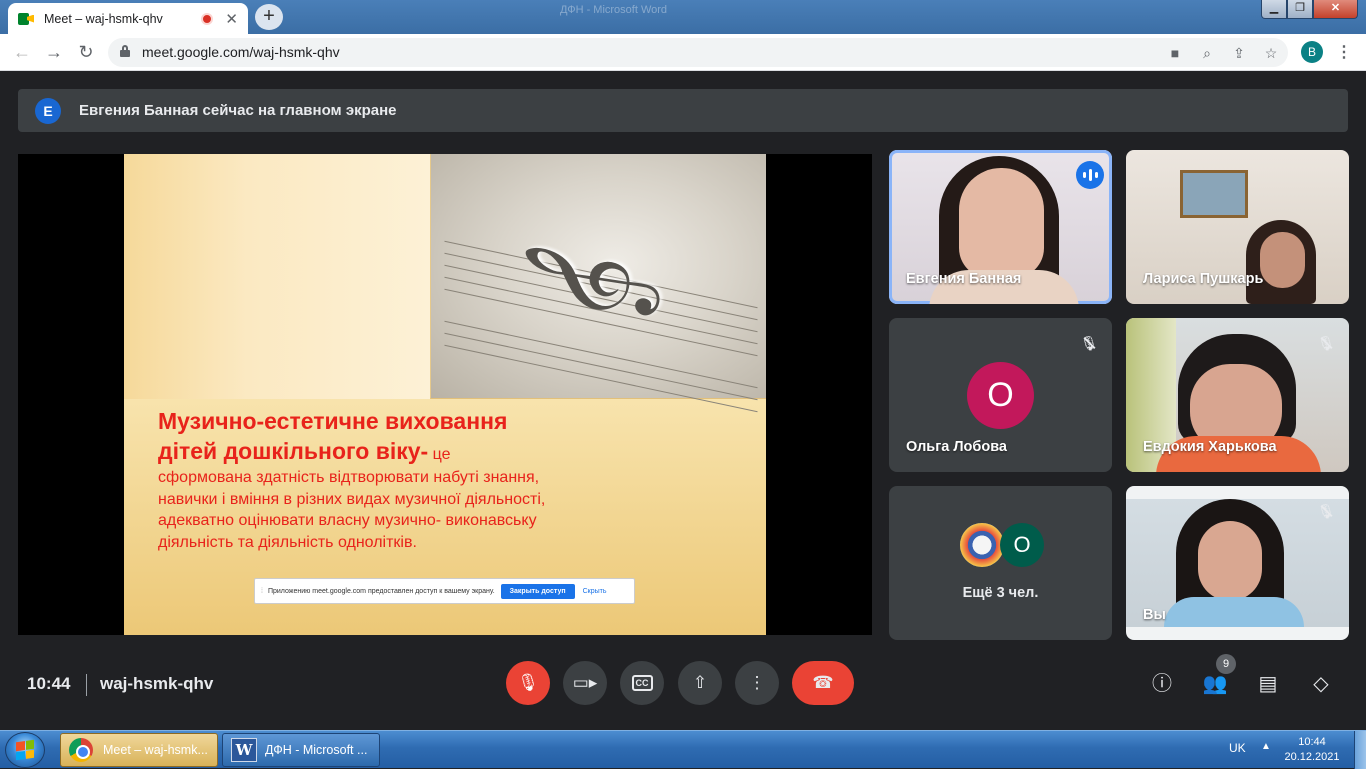 The width and height of the screenshot is (1366, 769). Describe the element at coordinates (1237, 395) in the screenshot. I see `participant-tile: 🎙 Евдокия Харькова` at that location.